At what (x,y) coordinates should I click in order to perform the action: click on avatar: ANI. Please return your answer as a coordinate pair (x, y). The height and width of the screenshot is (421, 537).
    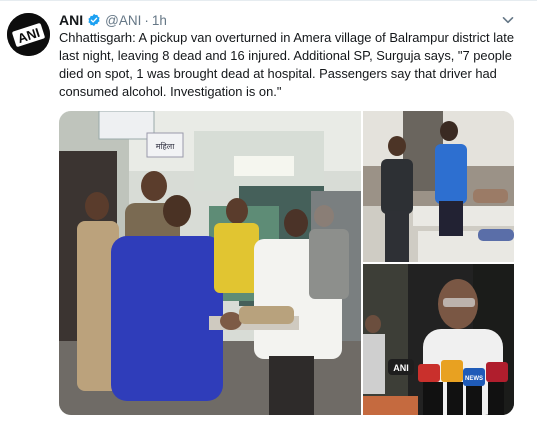
    Looking at the image, I should click on (28, 34).